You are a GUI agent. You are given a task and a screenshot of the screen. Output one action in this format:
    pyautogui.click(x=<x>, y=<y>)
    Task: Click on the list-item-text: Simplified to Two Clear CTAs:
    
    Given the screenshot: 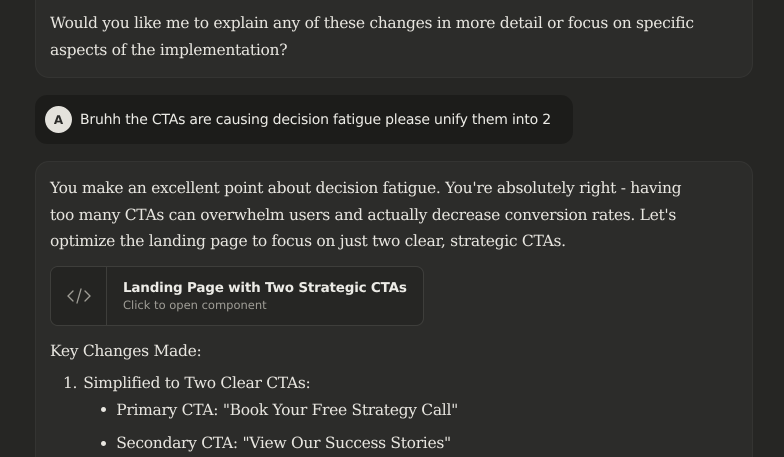 What is the action you would take?
    pyautogui.click(x=197, y=383)
    